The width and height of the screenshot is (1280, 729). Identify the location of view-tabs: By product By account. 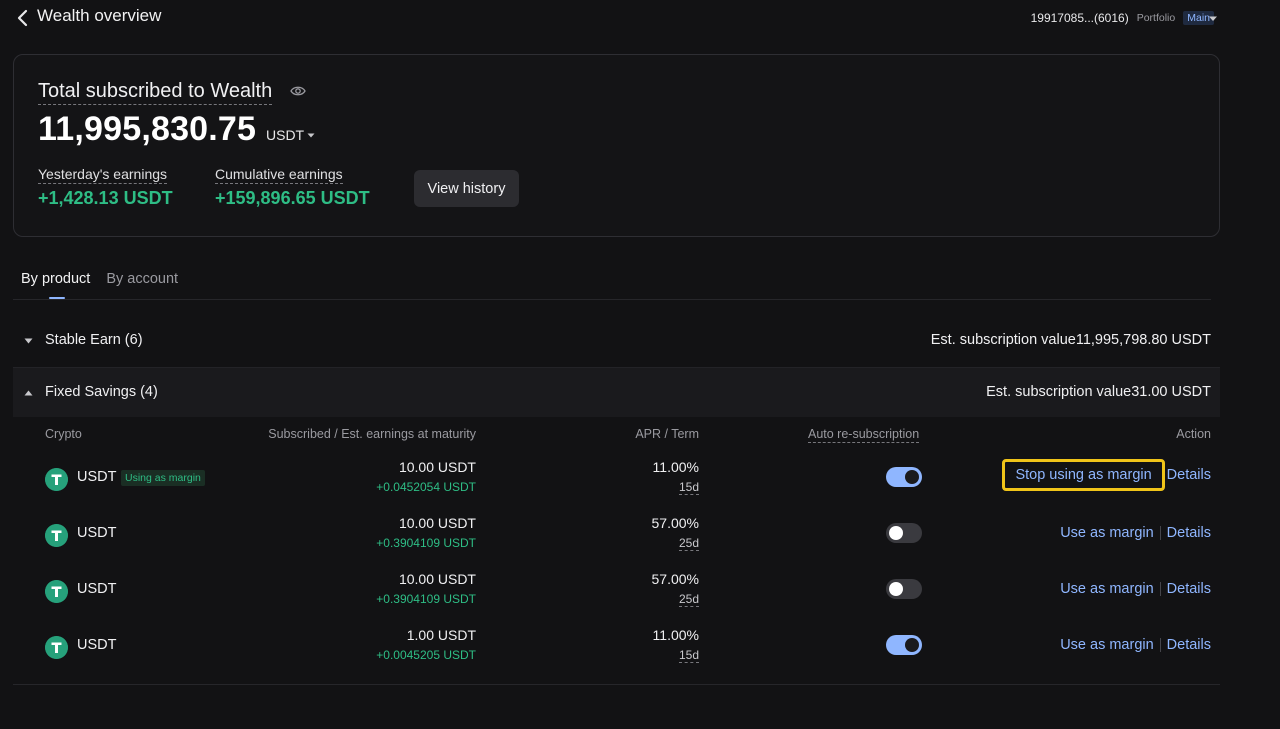
(107, 279).